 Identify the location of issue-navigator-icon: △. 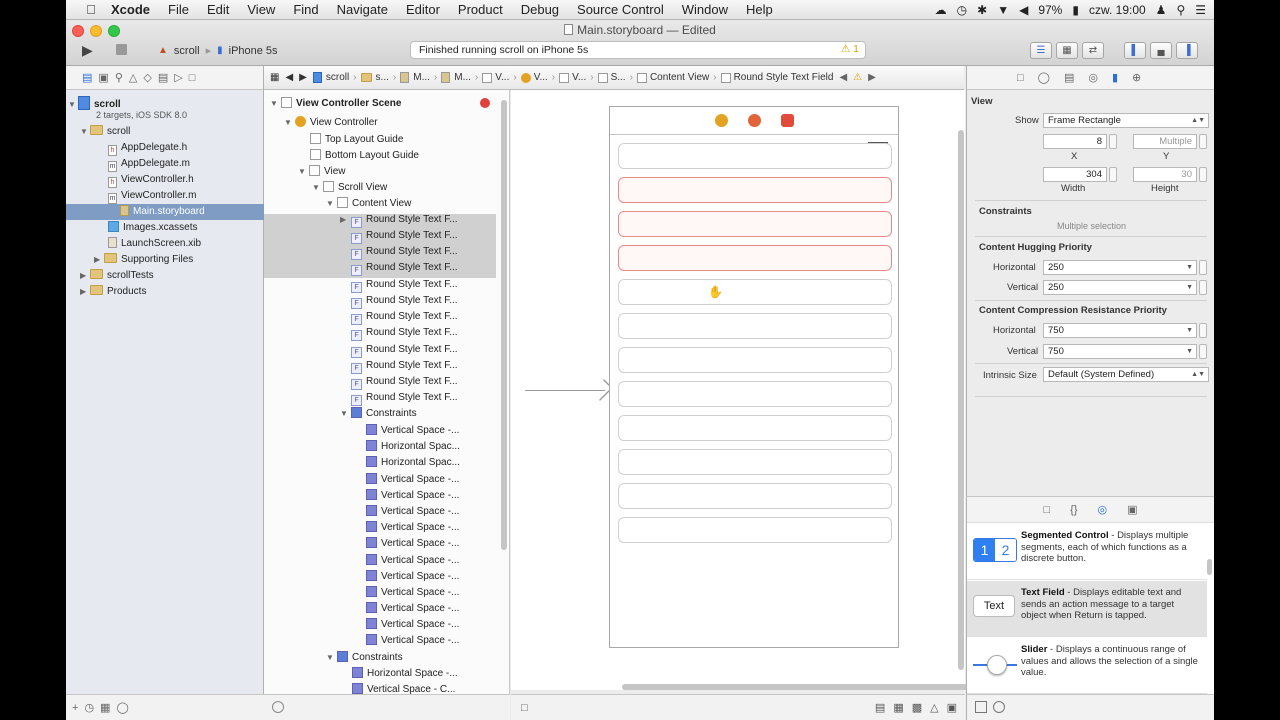
(133, 77).